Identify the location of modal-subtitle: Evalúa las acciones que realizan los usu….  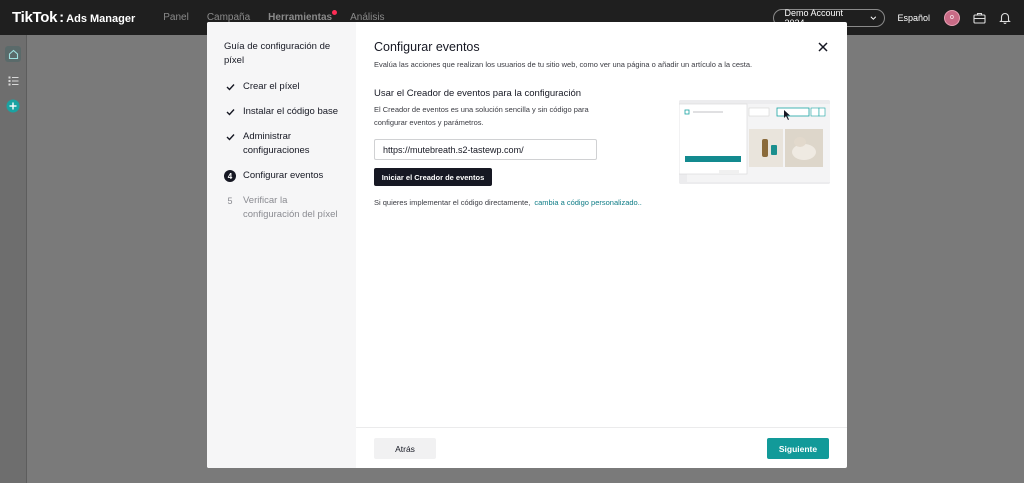
(563, 64).